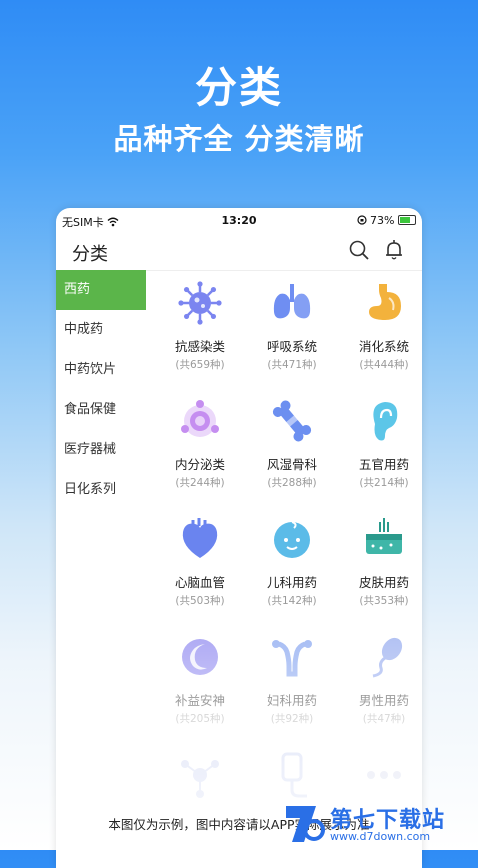 The width and height of the screenshot is (478, 868). Describe the element at coordinates (200, 561) in the screenshot. I see `category-item: 心脑血管 (共503种)` at that location.